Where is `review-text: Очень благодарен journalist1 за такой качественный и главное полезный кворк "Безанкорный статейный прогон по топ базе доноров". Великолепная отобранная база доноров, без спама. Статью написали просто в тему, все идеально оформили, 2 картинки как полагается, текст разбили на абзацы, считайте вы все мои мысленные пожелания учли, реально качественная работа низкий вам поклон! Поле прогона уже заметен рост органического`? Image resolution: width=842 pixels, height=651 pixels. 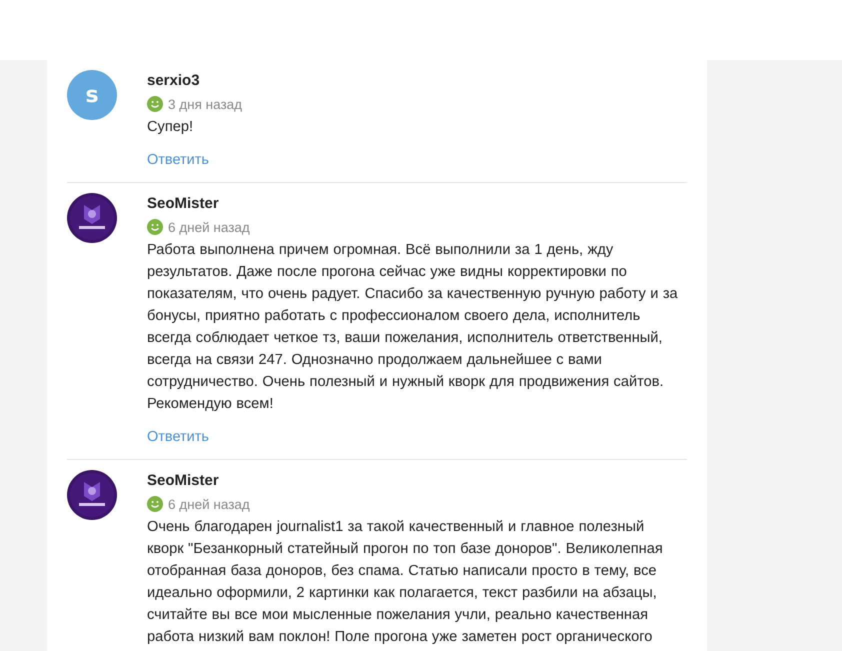
review-text: Очень благодарен journalist1 за такой качественный и главное полезный кворк "Безанкорный статейный прогон по топ базе доноров". Великолепная отобранная база доноров, без спама. Статью написали просто в тему, все идеально оформили, 2 картинки как полагается, текст разбили на абзацы, считайте вы все мои мысленные пожелания учли, реально качественная работа низкий вам поклон! Поле прогона уже заметен рост органического is located at coordinates (405, 582).